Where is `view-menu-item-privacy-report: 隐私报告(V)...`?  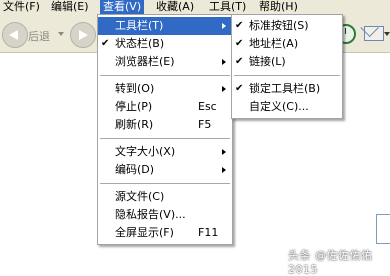
view-menu-item-privacy-report: 隐私报告(V)... is located at coordinates (165, 215).